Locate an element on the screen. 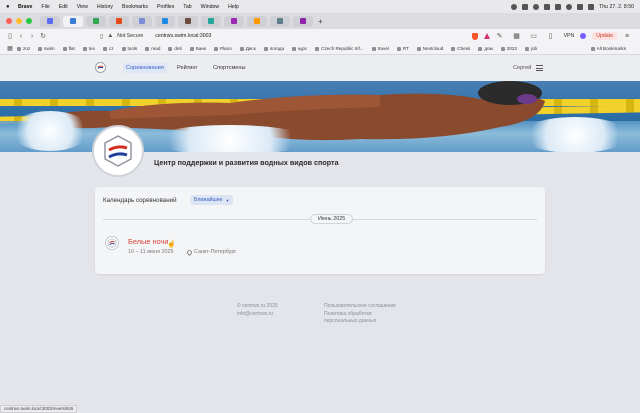 The width and height of the screenshot is (640, 413). sidebar-icon: ▯ is located at coordinates (551, 36).